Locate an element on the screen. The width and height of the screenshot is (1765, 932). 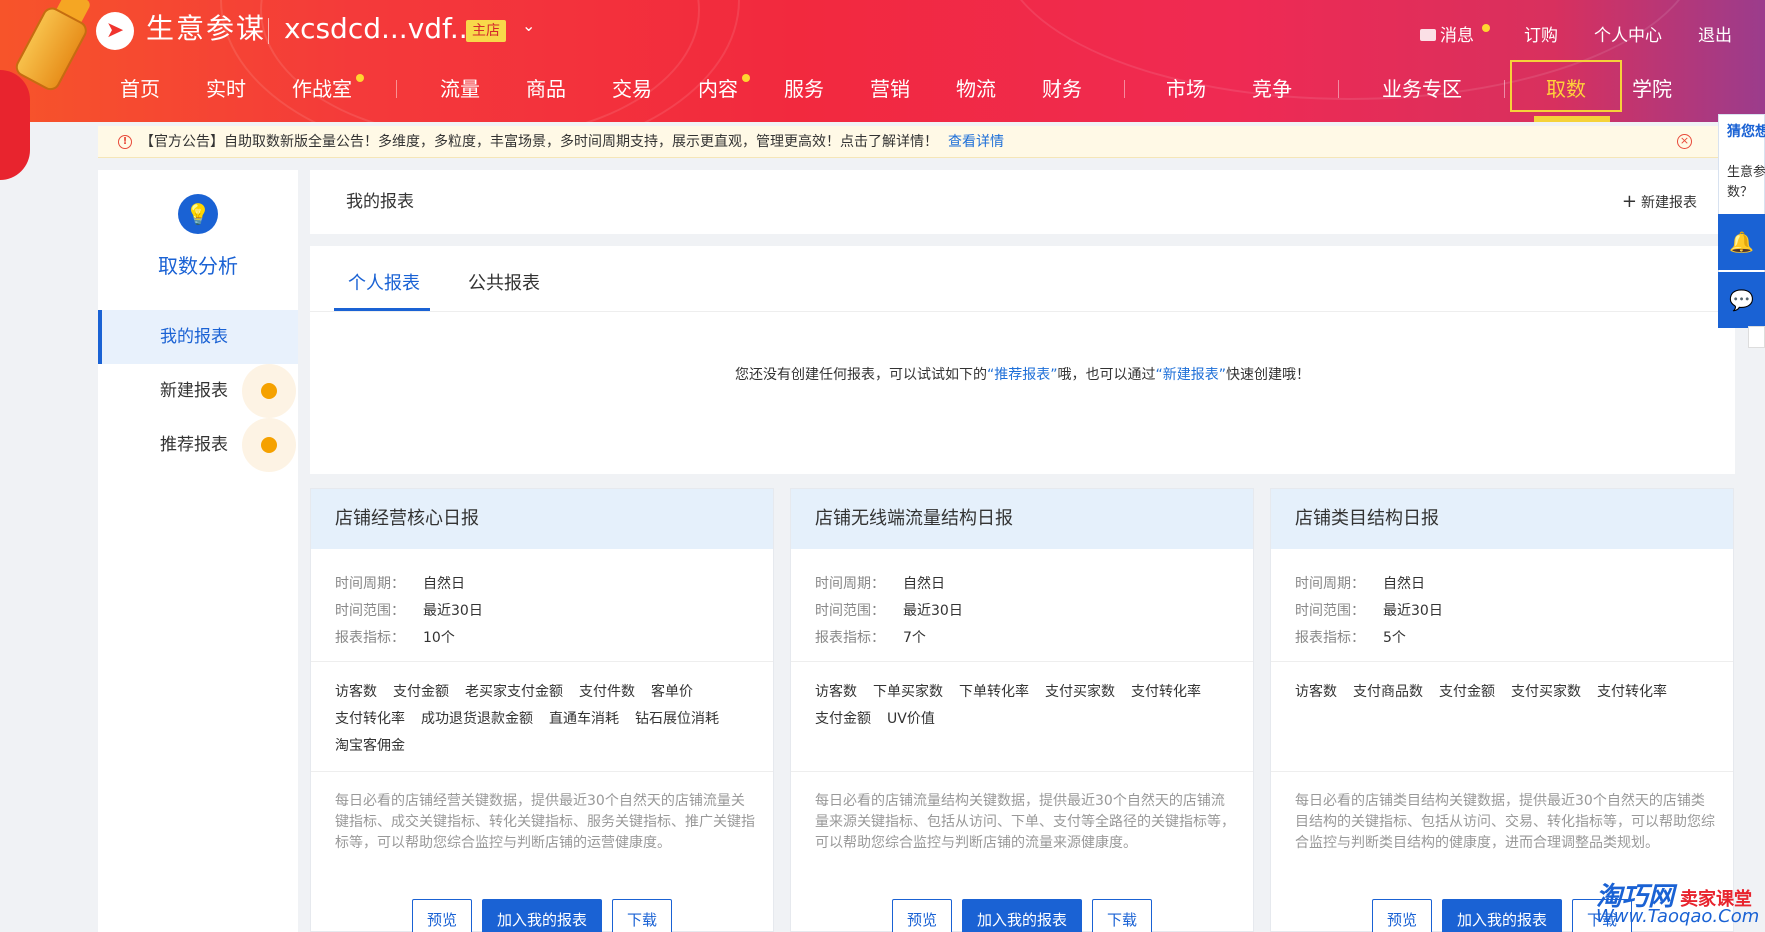
sidebar-item-recommended-reports: 推荐报表 is located at coordinates (198, 445).